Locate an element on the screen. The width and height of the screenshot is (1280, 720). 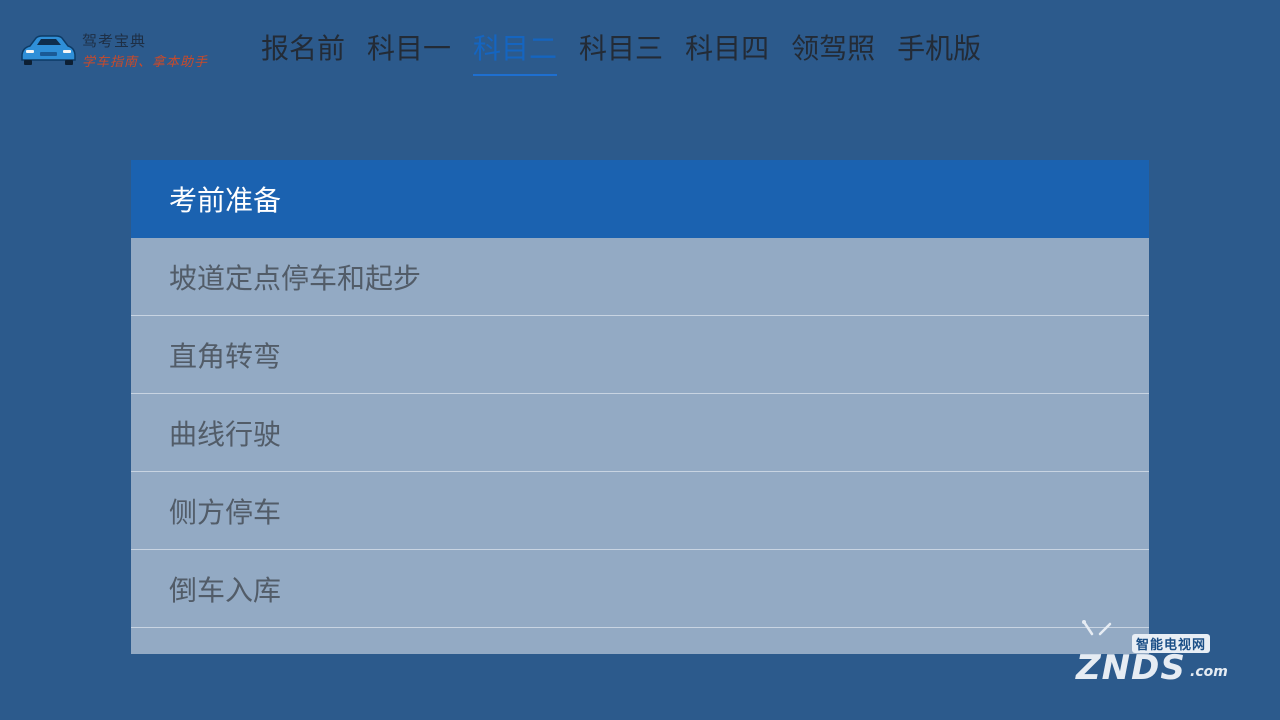
watermark-logo-text: ZNDS is located at coordinates (1131, 668).